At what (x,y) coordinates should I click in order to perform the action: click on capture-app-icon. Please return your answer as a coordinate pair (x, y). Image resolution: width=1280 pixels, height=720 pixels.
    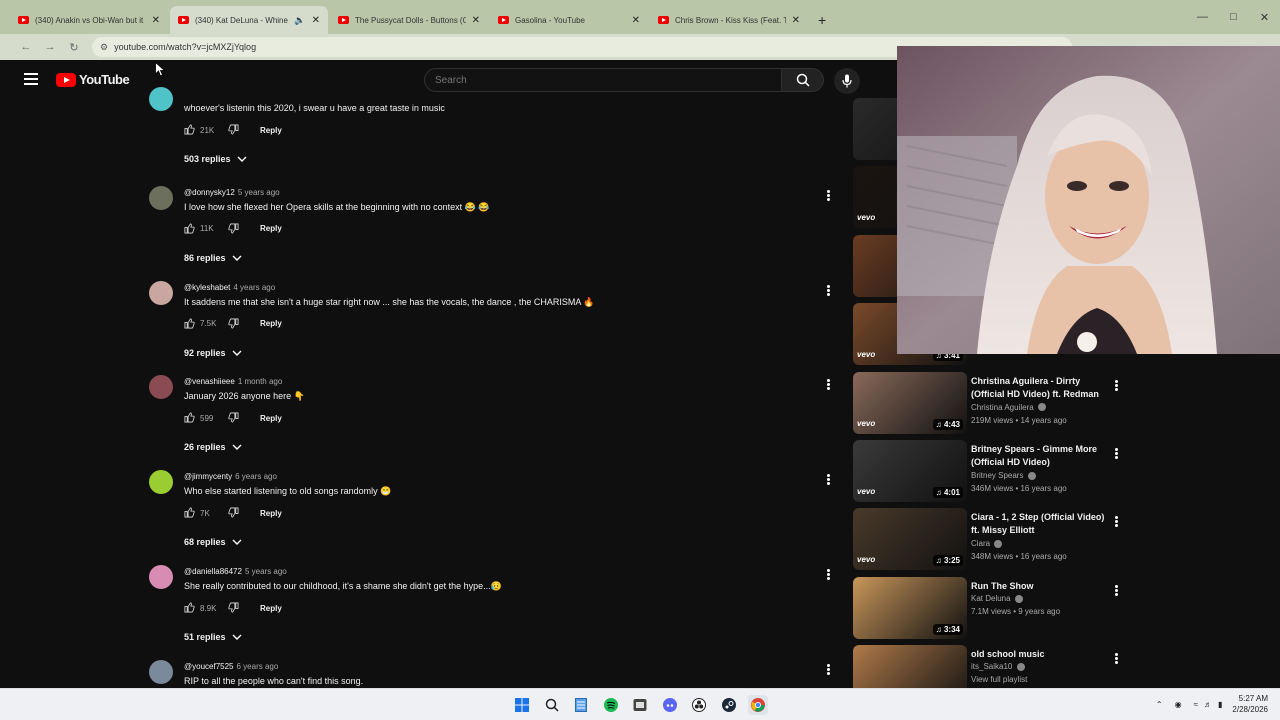
    Looking at the image, I should click on (640, 705).